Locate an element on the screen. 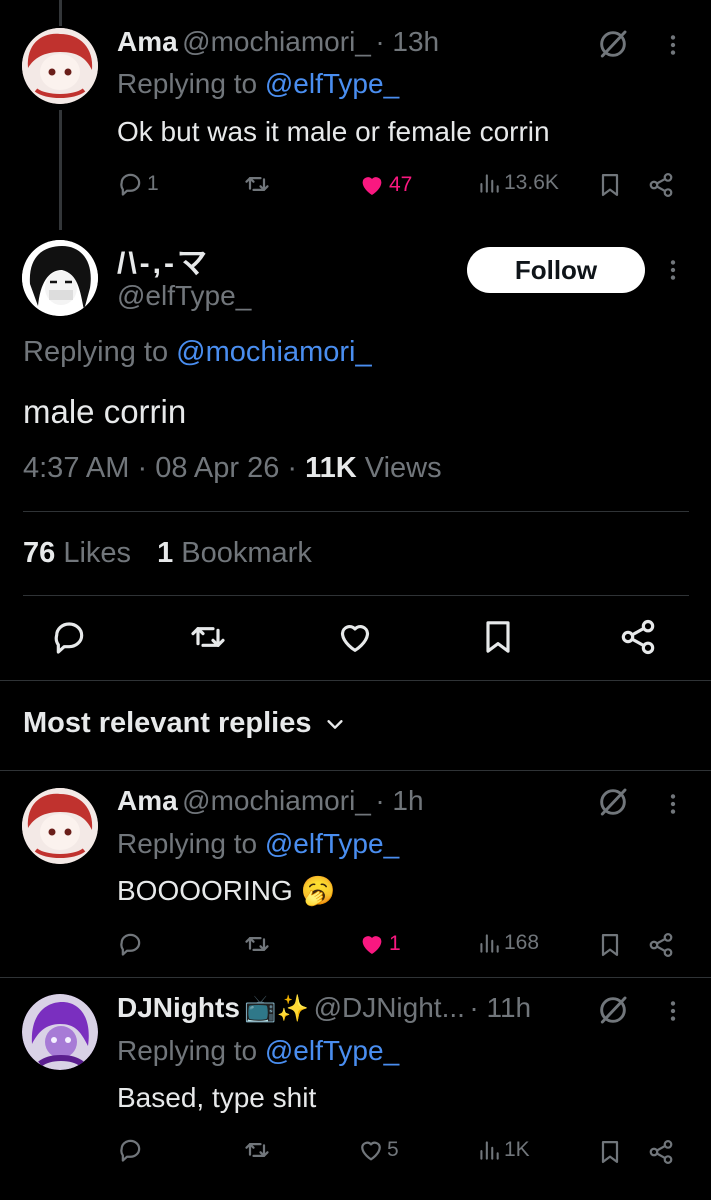 The image size is (711, 1200). like-button: 1 is located at coordinates (379, 944).